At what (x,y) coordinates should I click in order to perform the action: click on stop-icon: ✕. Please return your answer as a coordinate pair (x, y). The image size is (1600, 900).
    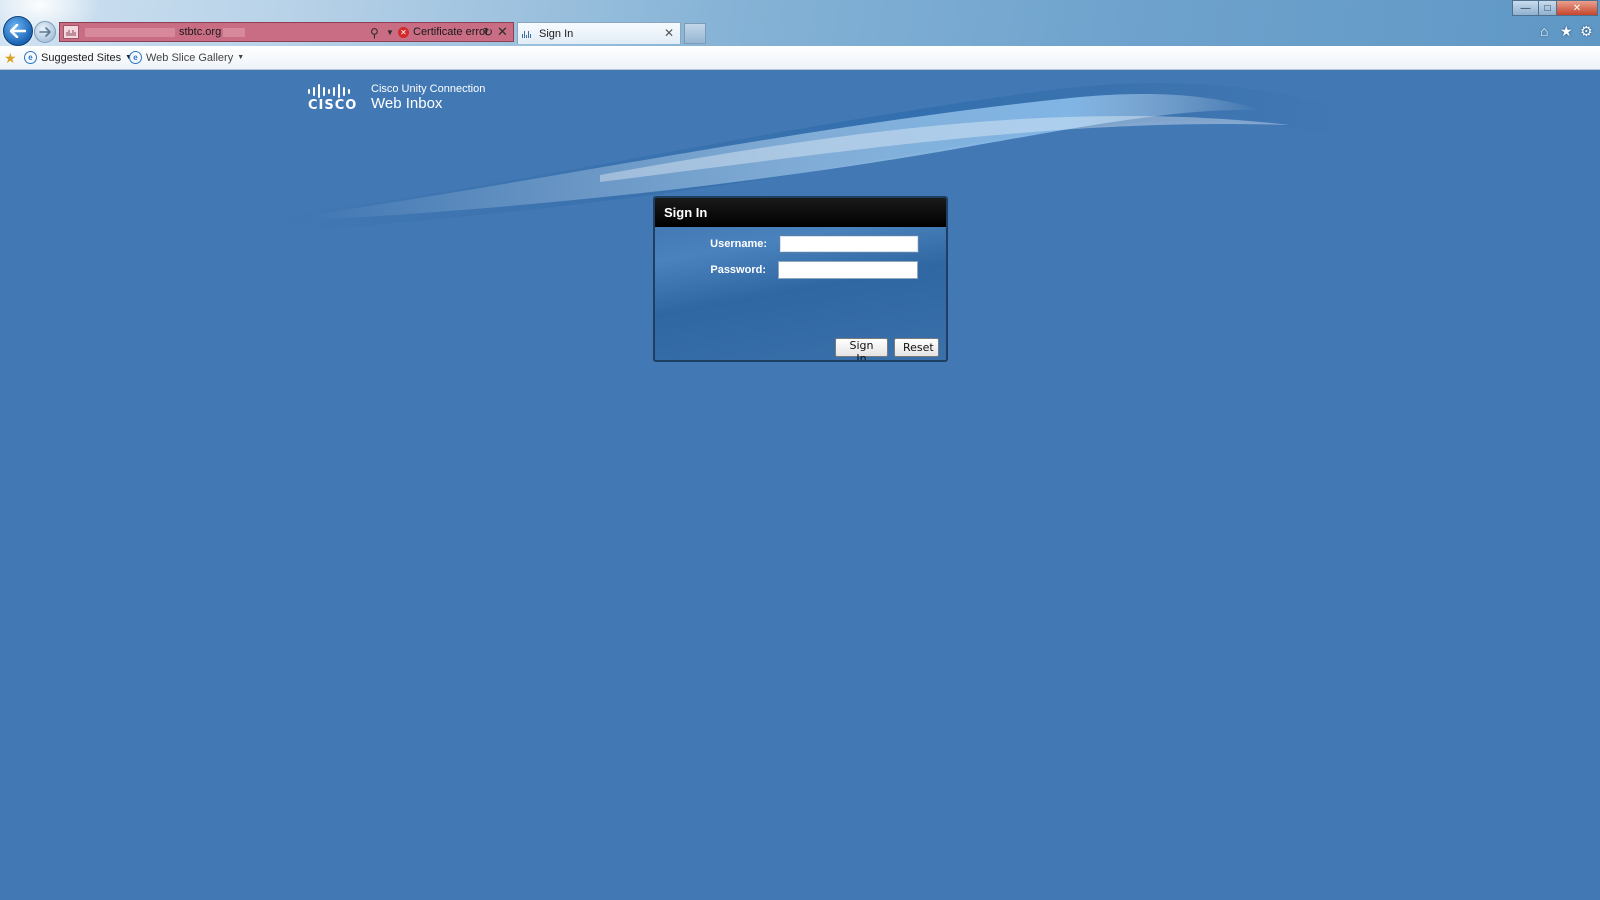
    Looking at the image, I should click on (502, 32).